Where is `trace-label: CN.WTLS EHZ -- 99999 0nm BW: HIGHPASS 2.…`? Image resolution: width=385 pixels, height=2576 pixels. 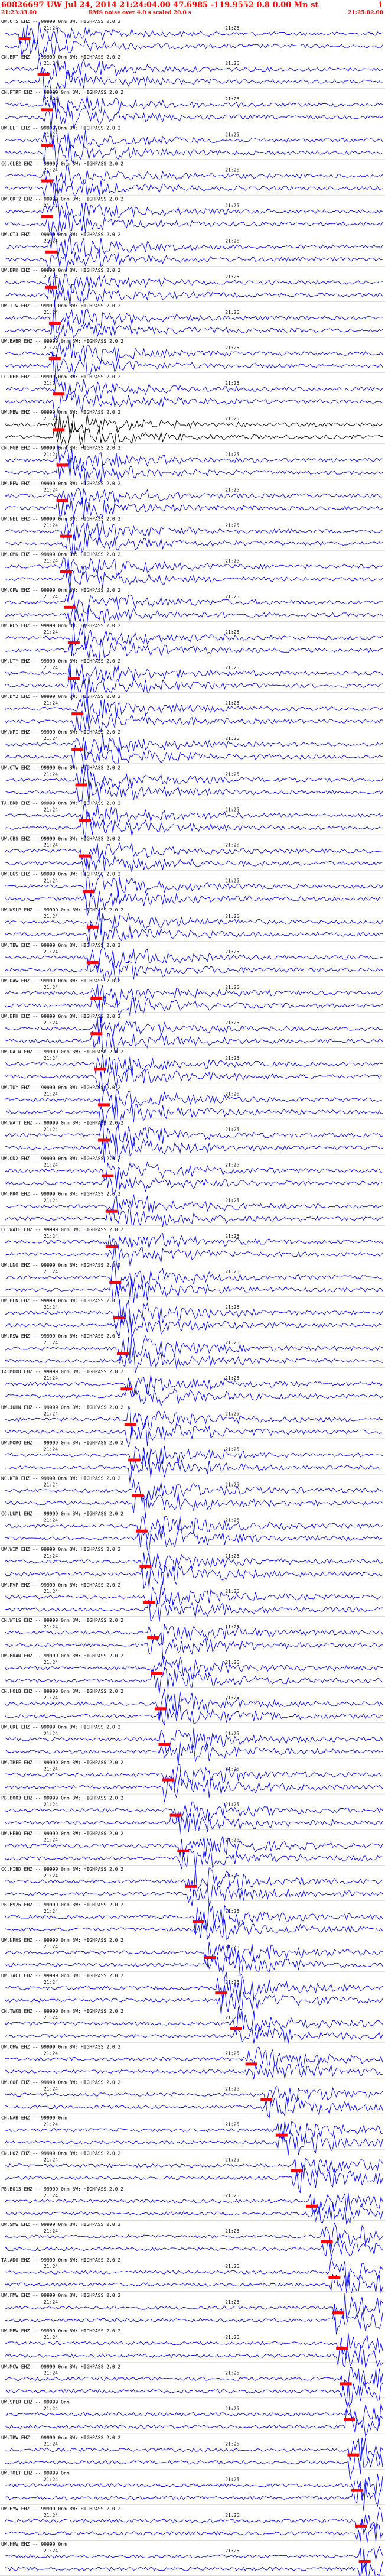 trace-label: CN.WTLS EHZ -- 99999 0nm BW: HIGHPASS 2.… is located at coordinates (62, 1620).